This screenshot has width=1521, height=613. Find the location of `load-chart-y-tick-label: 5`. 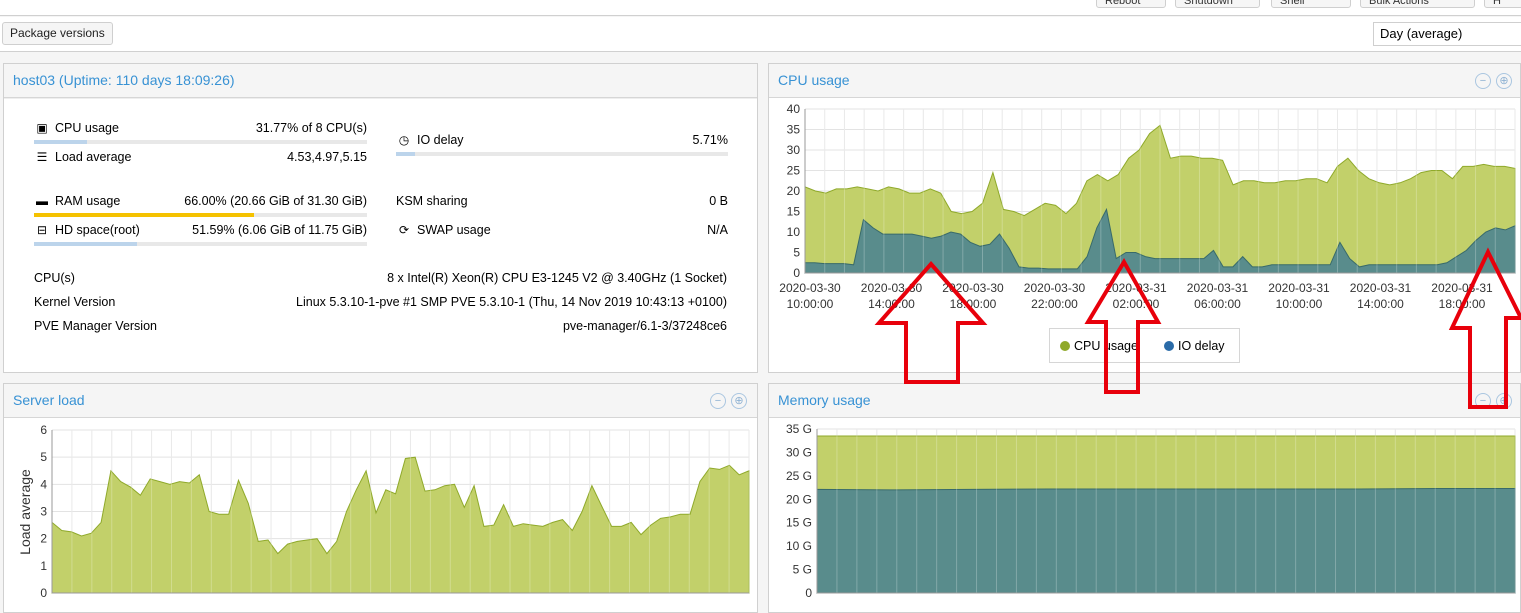

load-chart-y-tick-label: 5 is located at coordinates (43, 457).